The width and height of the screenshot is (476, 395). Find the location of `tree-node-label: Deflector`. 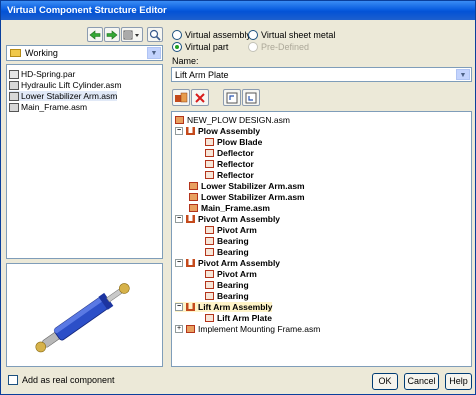

tree-node-label: Deflector is located at coordinates (235, 153).